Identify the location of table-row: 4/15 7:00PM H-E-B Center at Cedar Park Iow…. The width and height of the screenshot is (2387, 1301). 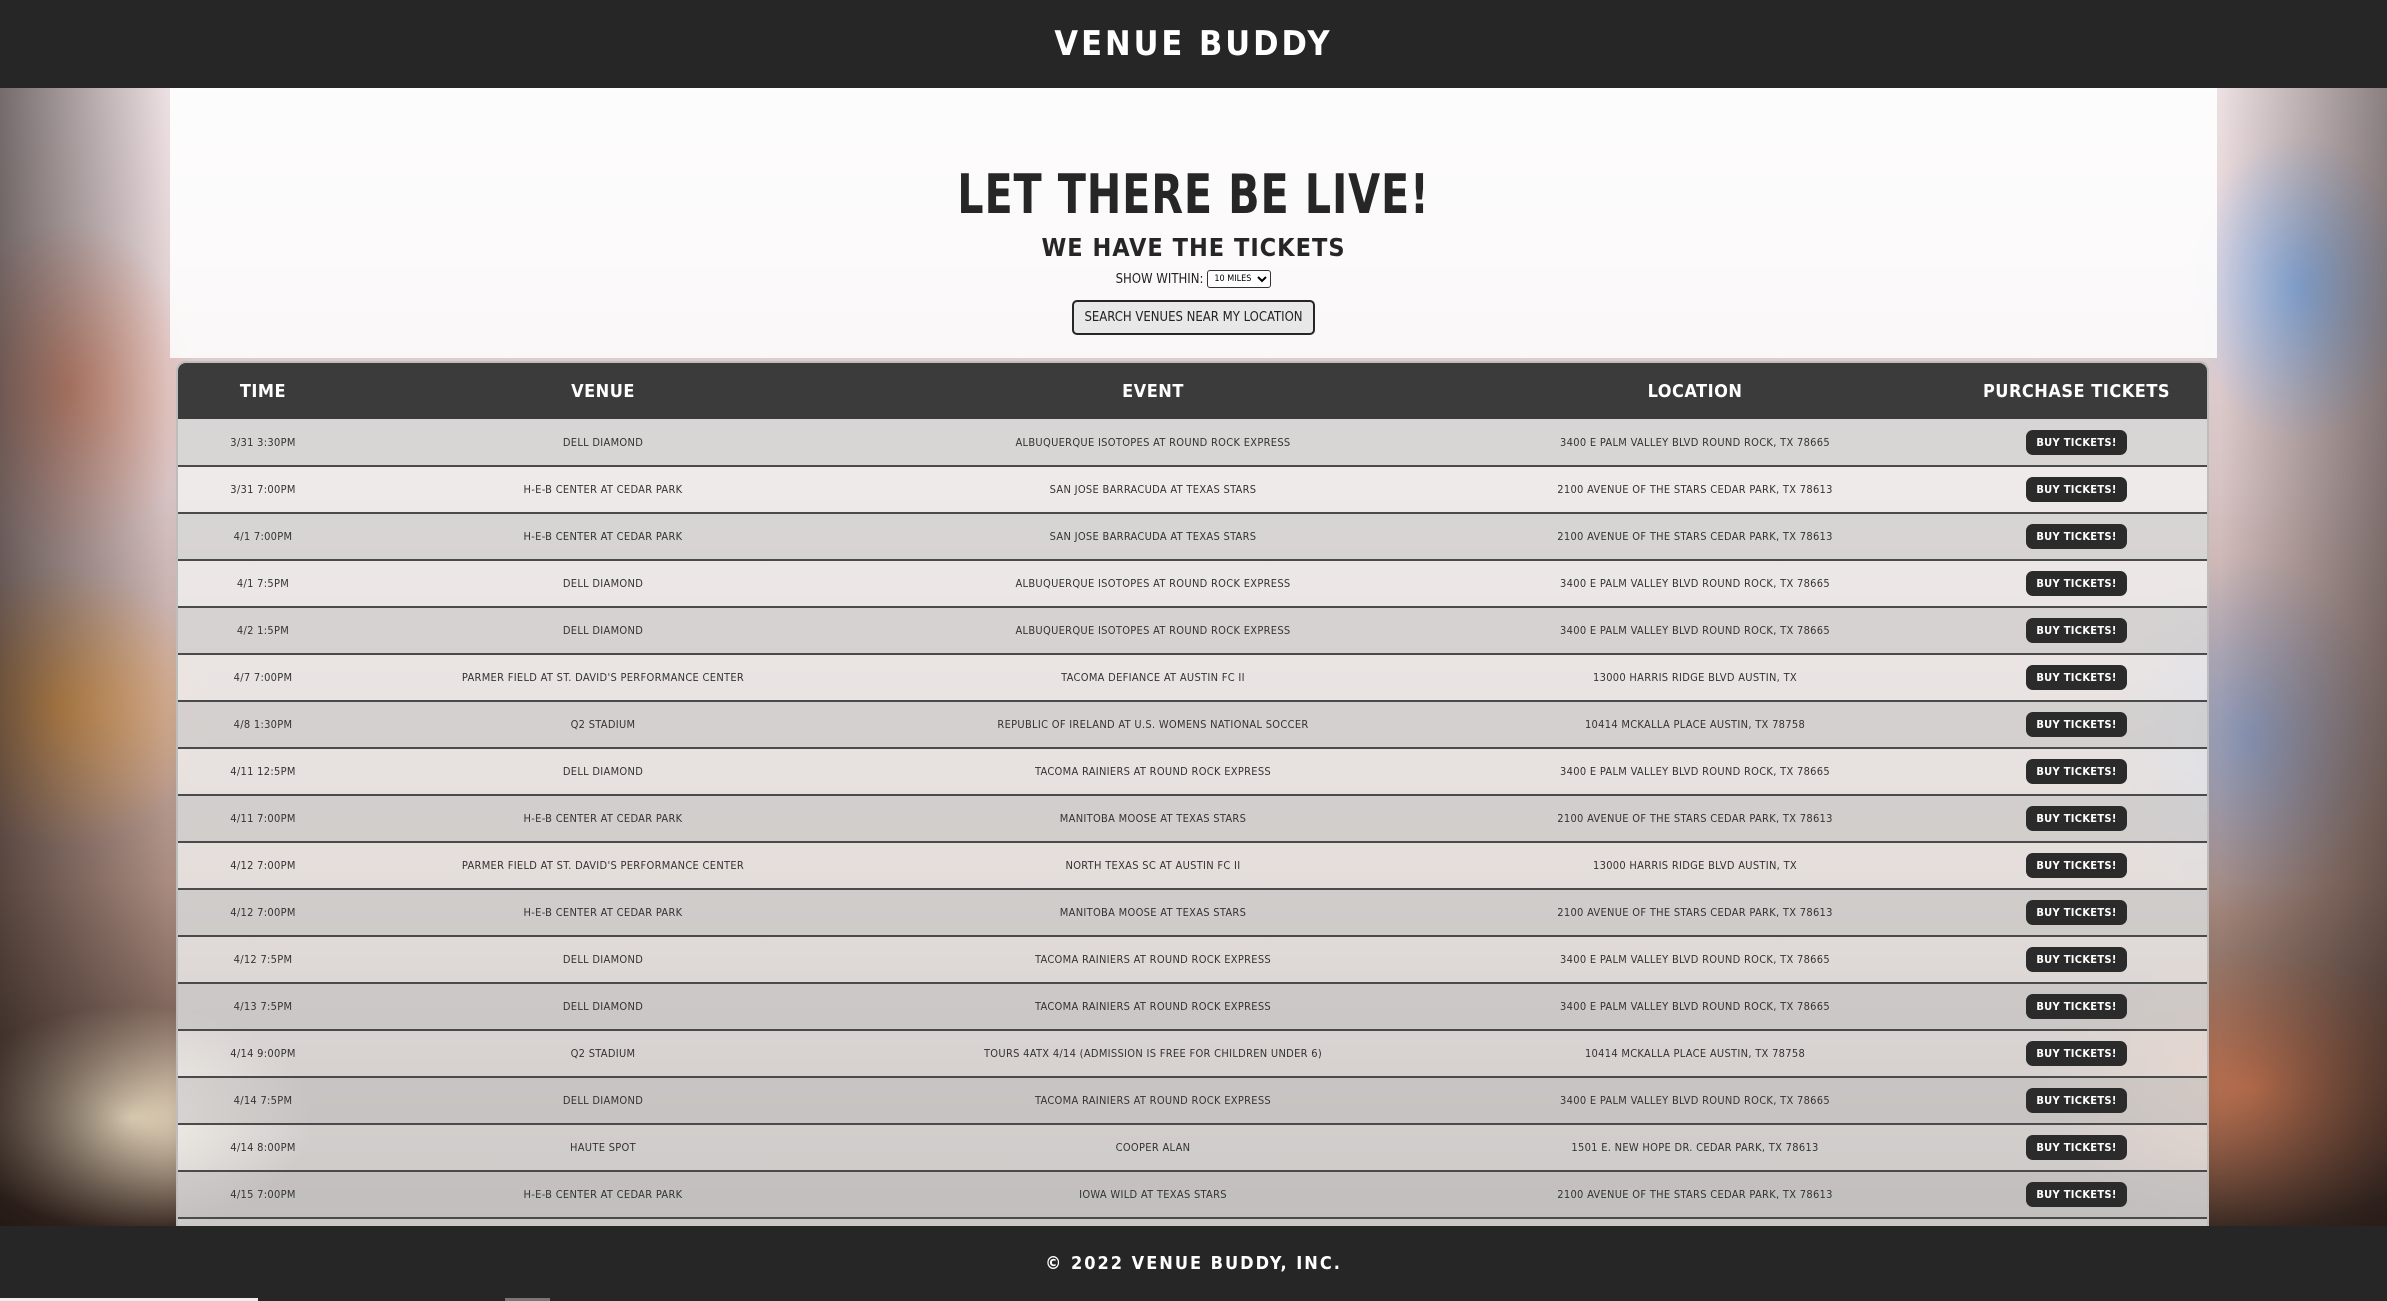
(1192, 1195).